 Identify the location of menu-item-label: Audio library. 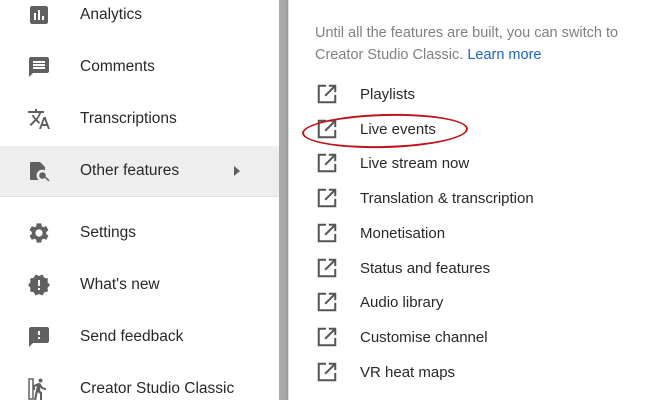
(402, 302).